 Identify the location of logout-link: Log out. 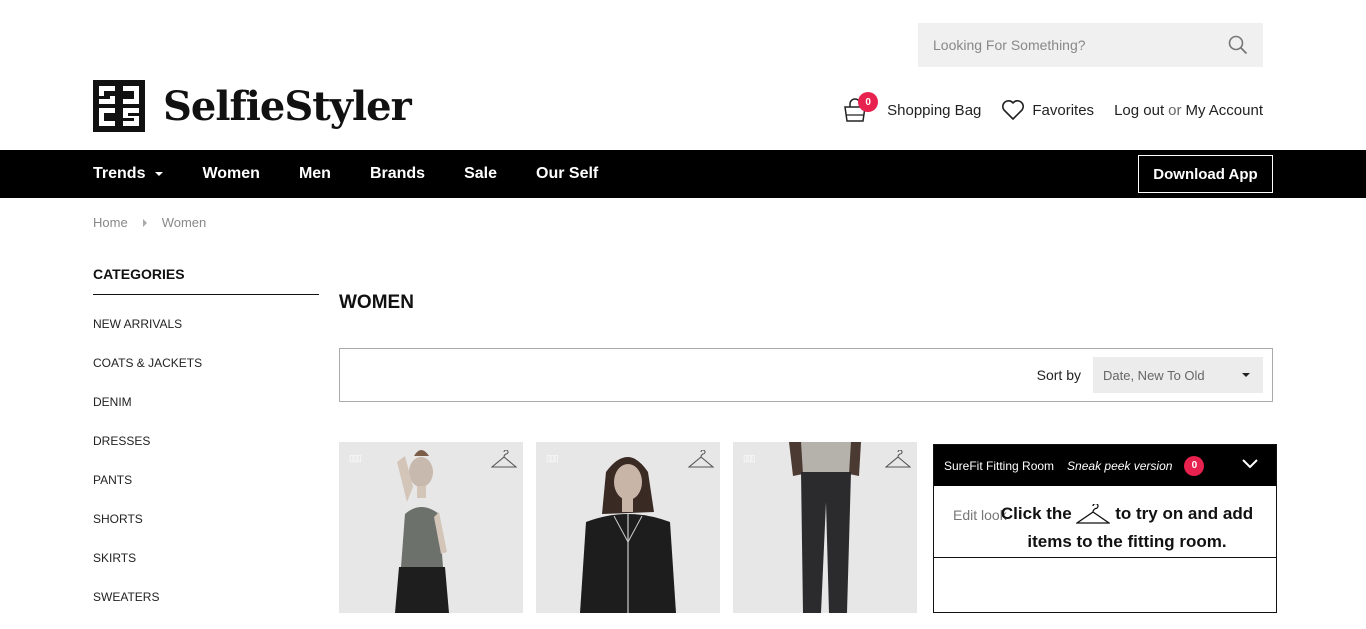
(1139, 110).